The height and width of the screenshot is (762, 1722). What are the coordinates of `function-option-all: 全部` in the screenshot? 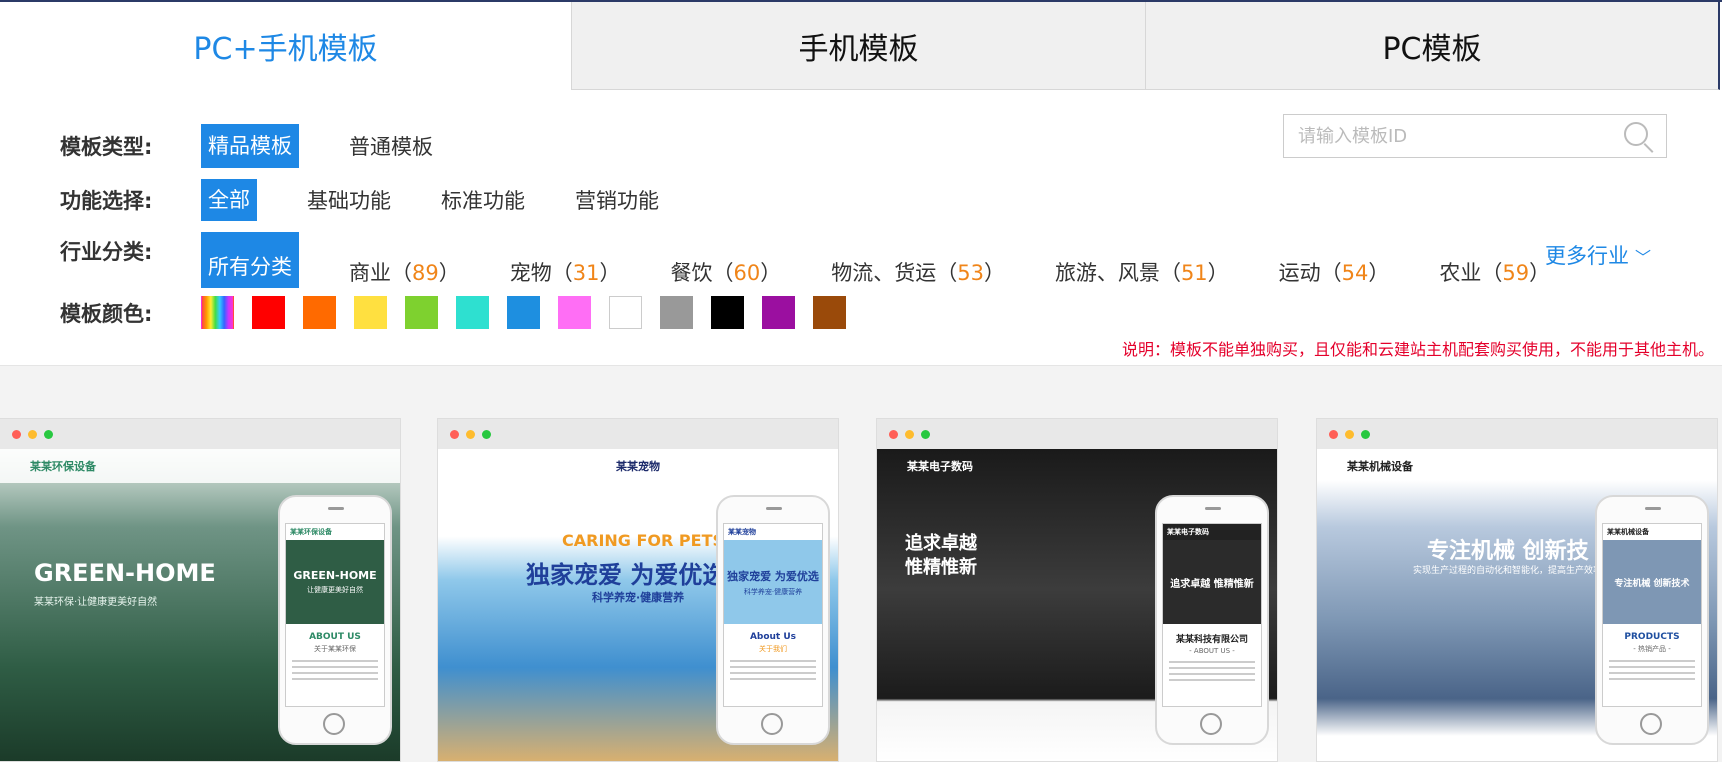 It's located at (229, 200).